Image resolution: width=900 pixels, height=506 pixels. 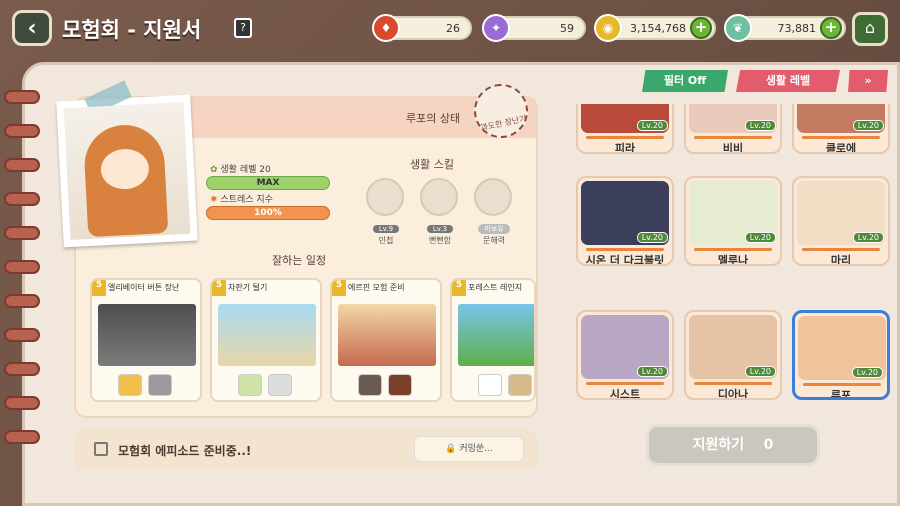 I want to click on lantern-icon: ♦, so click(x=386, y=28).